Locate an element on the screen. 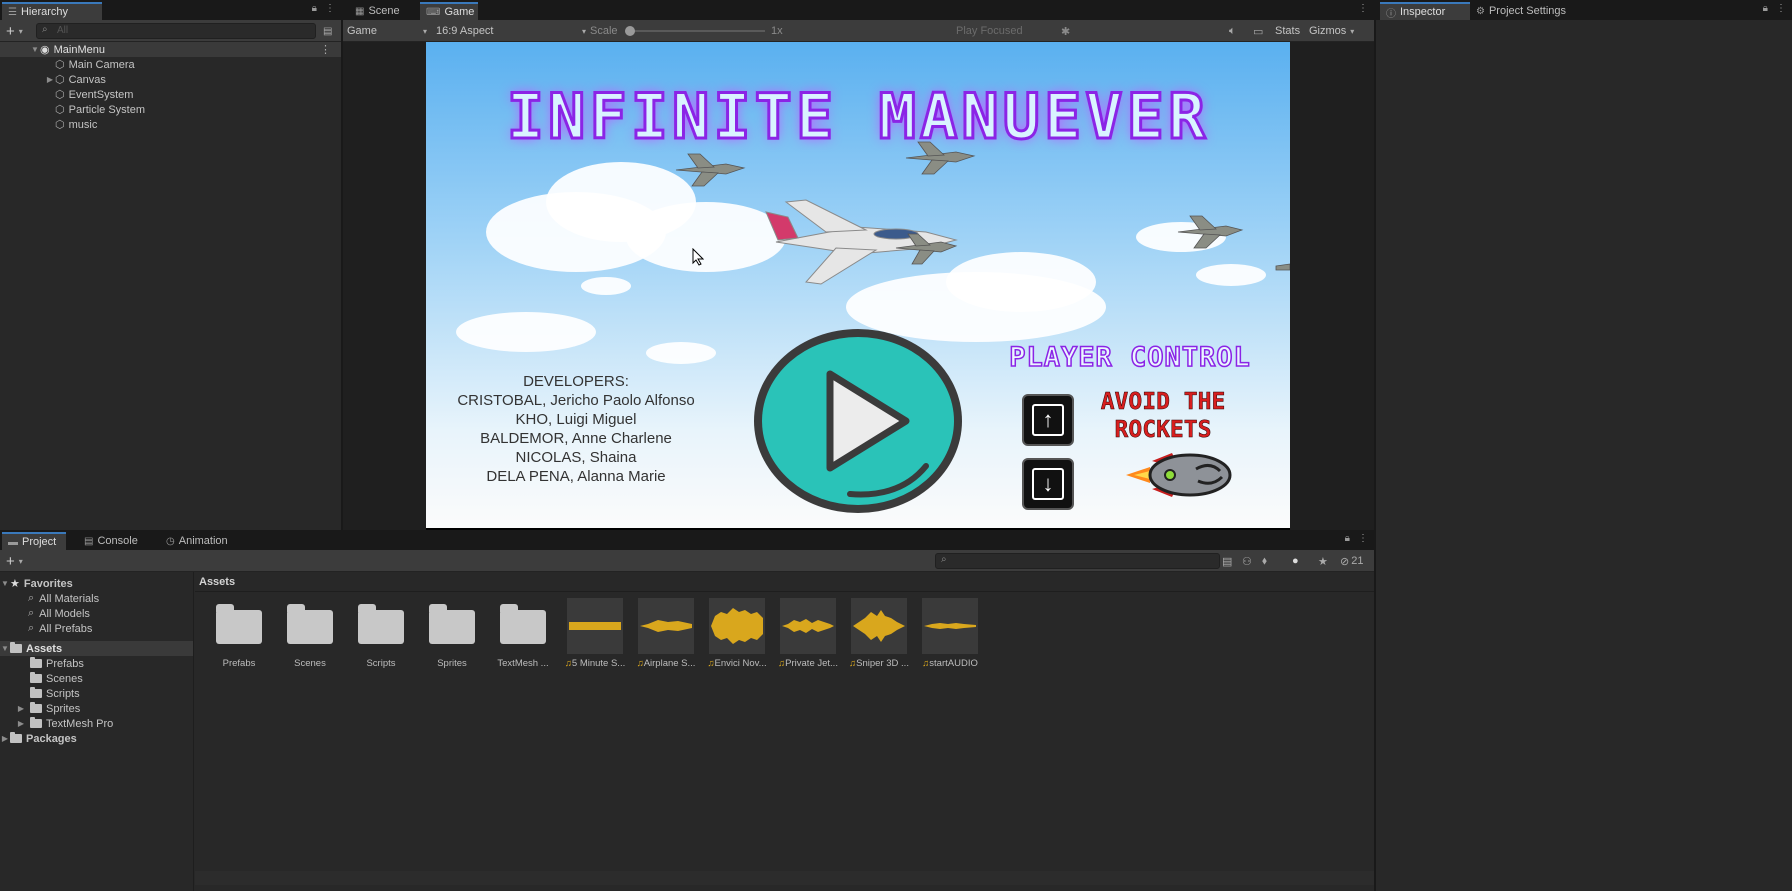 The width and height of the screenshot is (1792, 891). asset-label: Sprites is located at coordinates (452, 663).